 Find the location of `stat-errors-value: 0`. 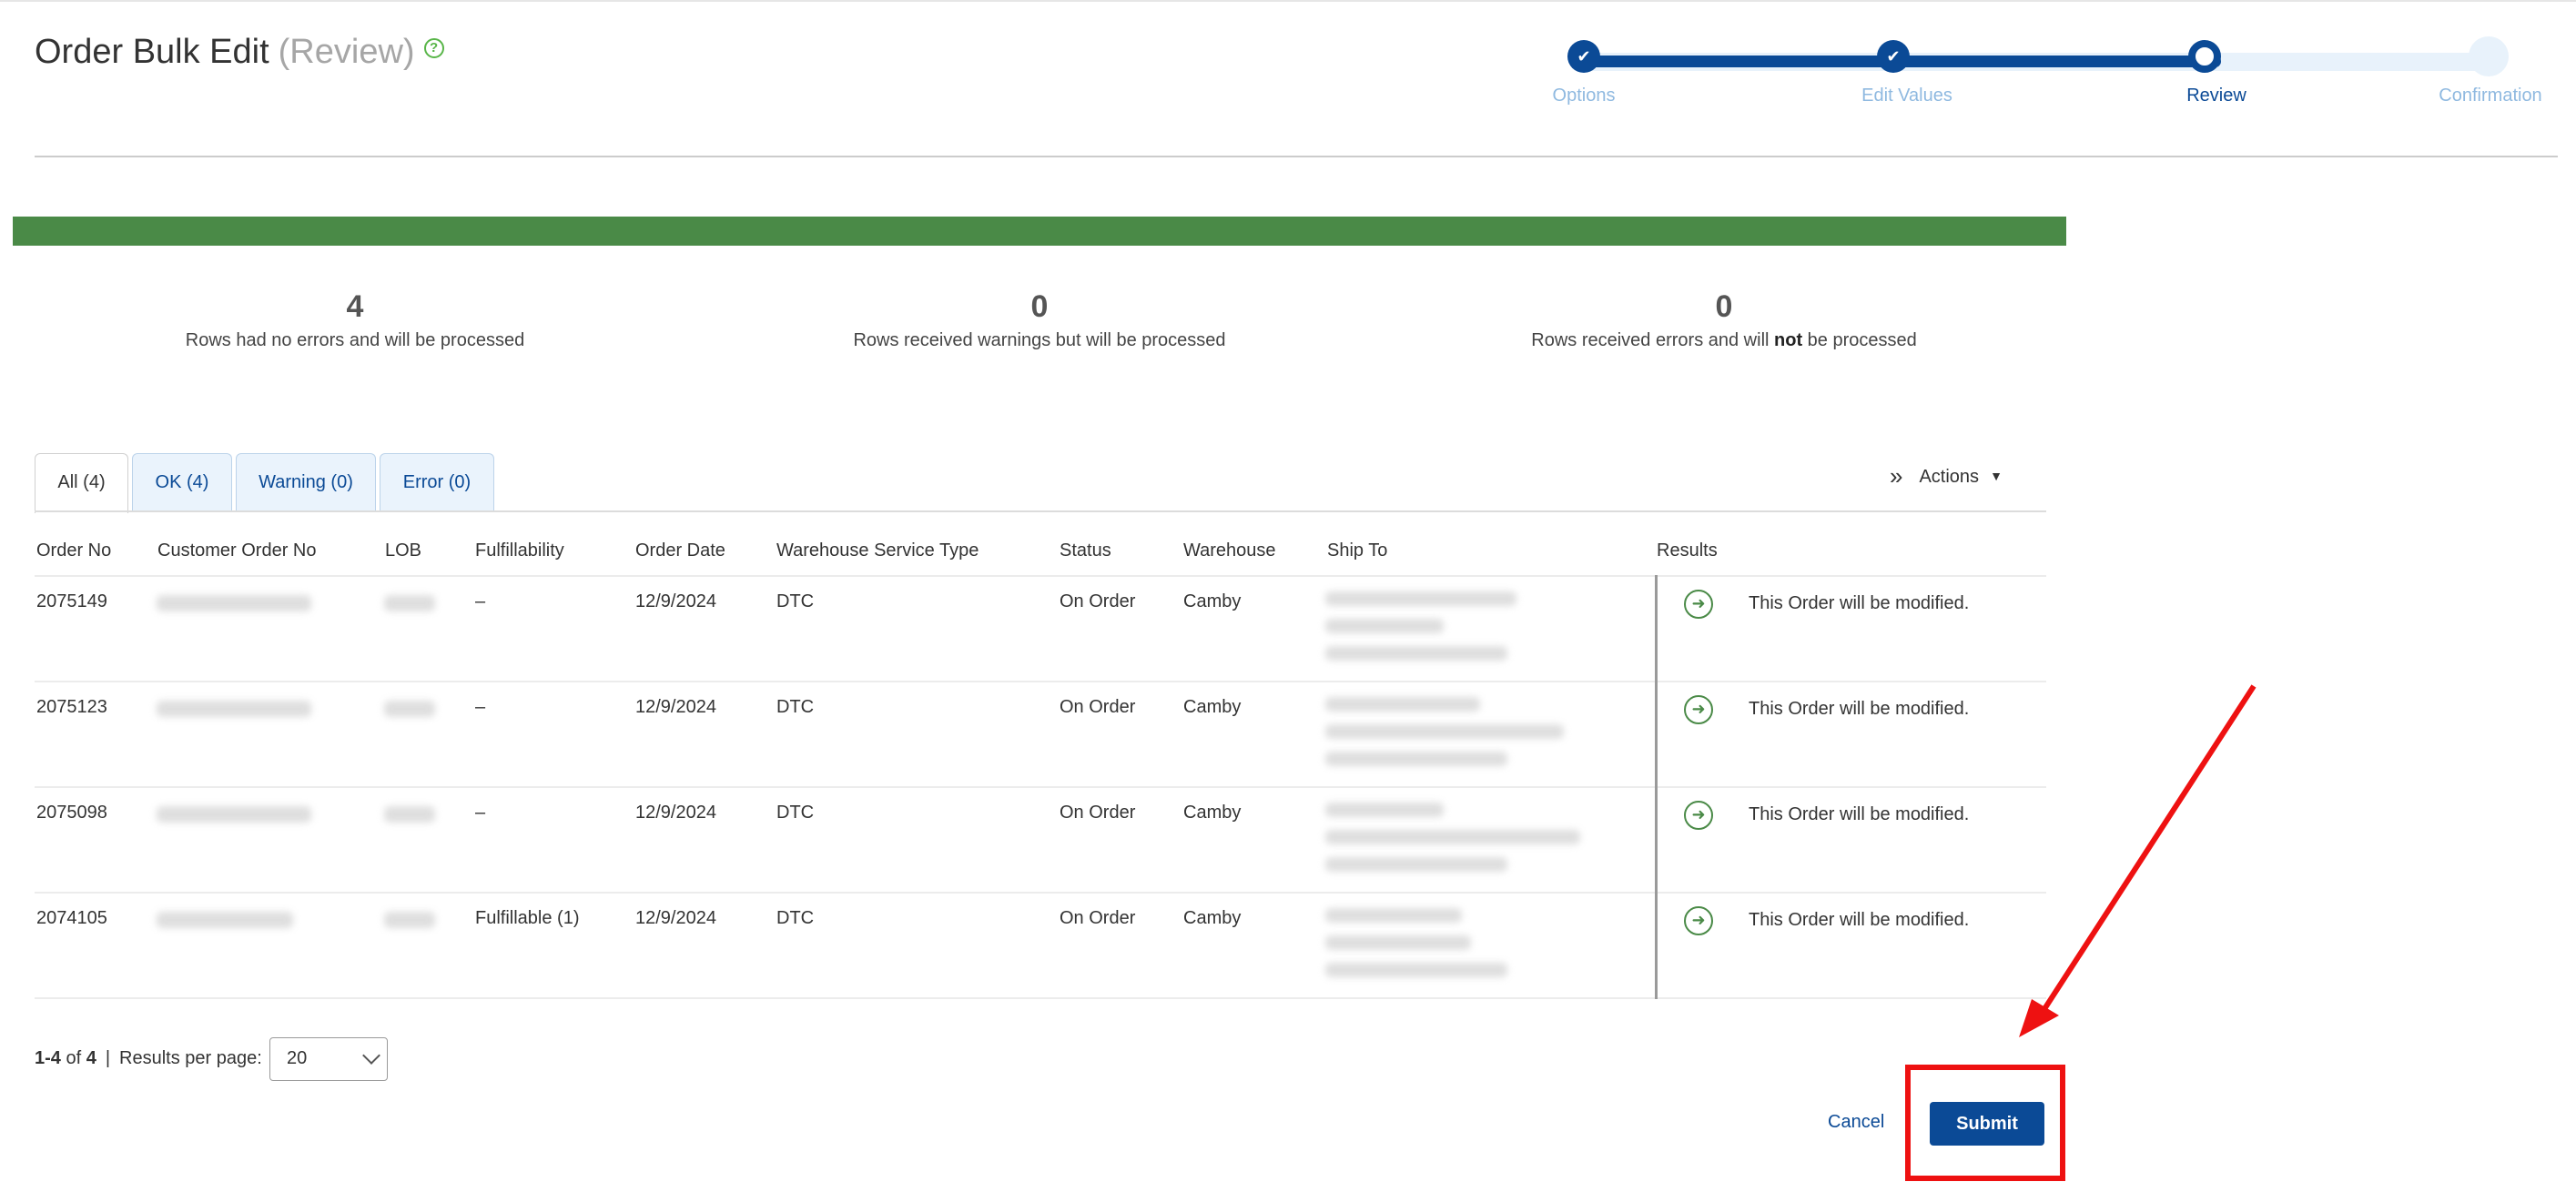

stat-errors-value: 0 is located at coordinates (1724, 306).